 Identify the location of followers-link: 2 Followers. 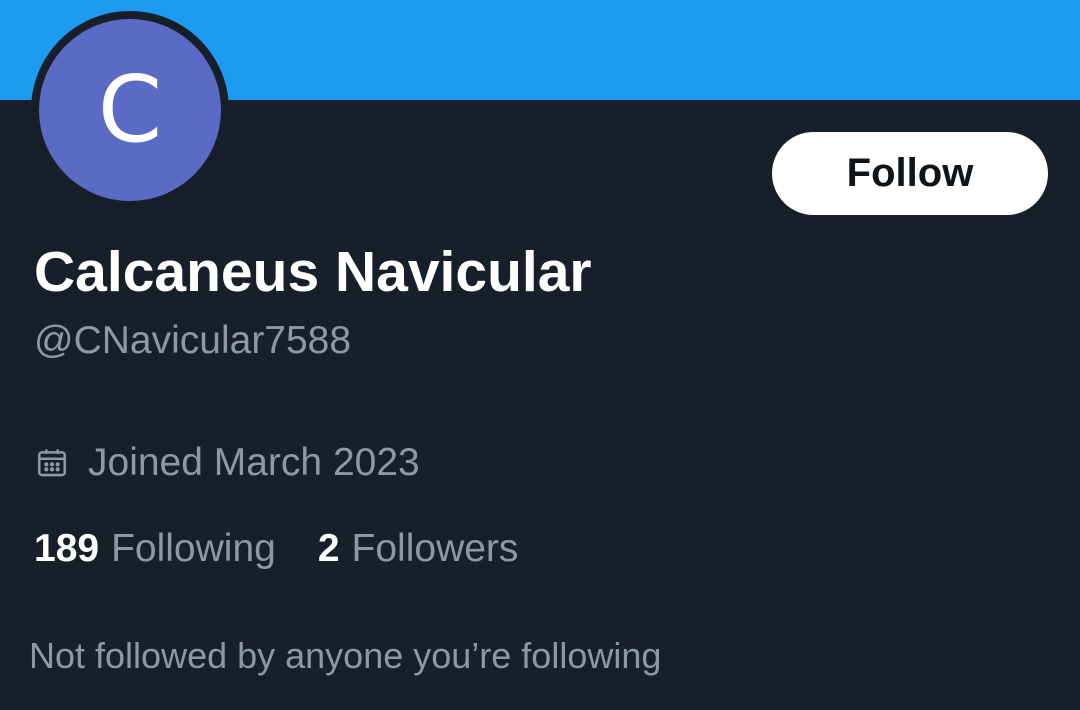
(418, 549).